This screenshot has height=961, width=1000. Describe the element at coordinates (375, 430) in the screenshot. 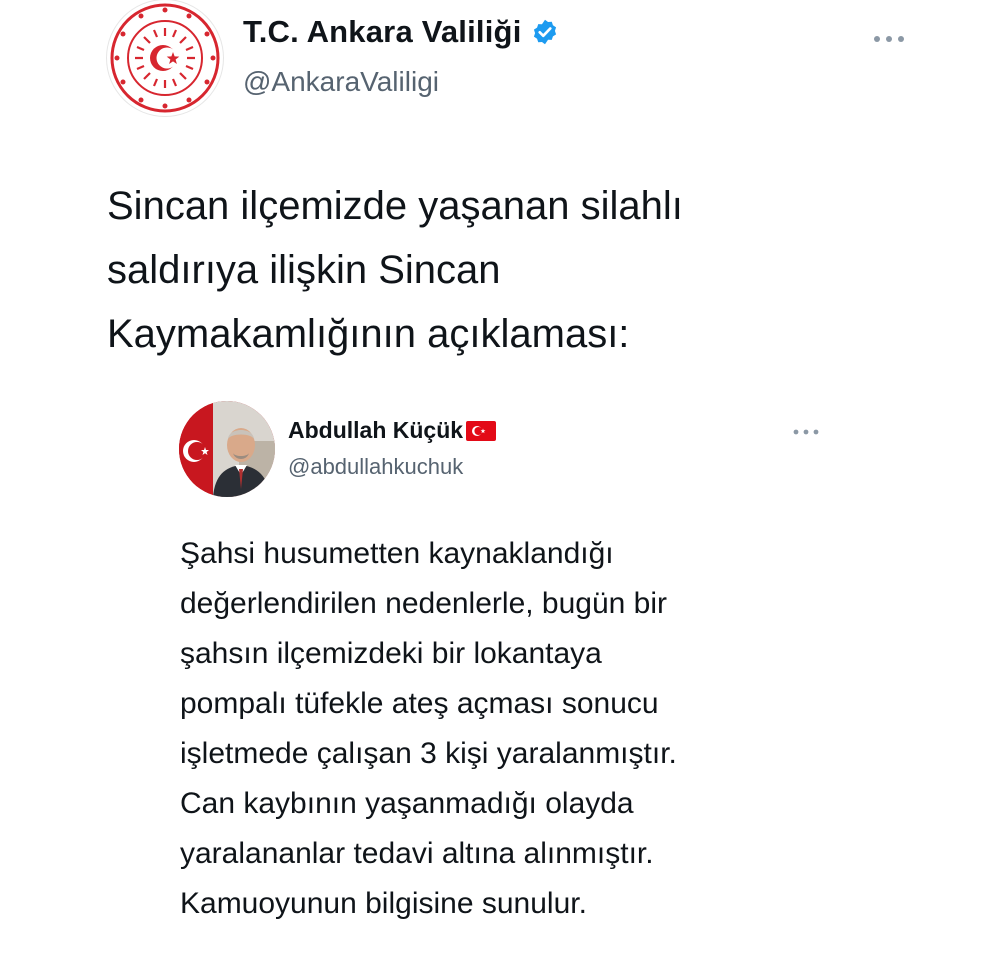

I see `quoted-author-display-name: Abdullah Küçük` at that location.